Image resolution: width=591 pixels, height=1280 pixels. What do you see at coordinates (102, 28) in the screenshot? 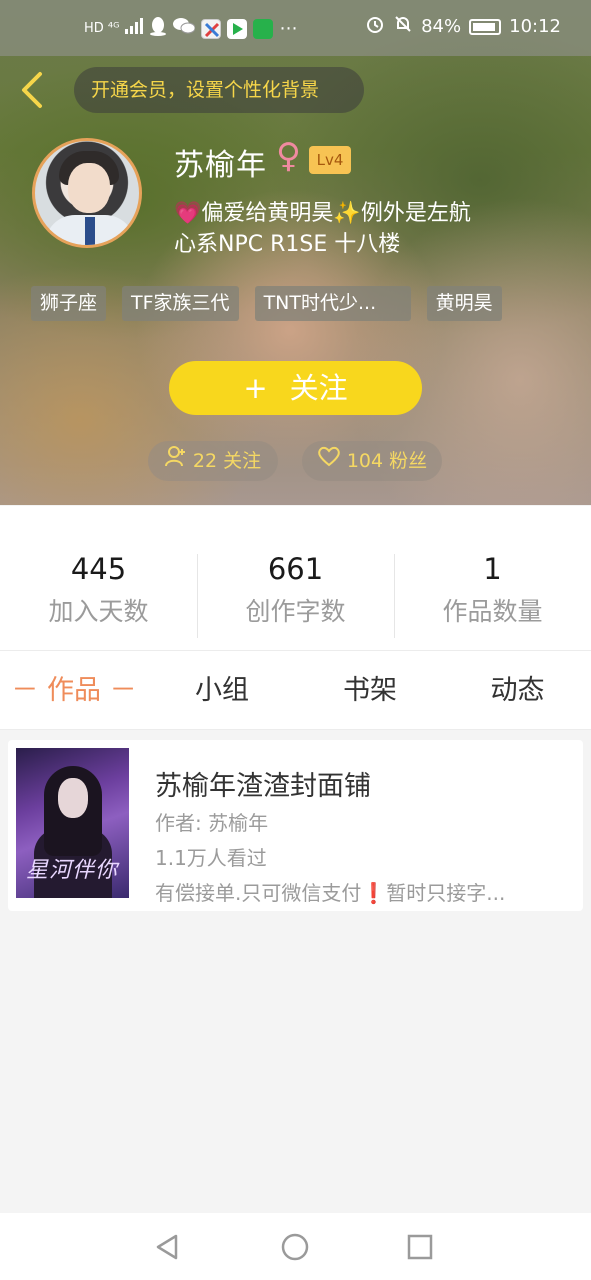
I see `network-indicator: HD ⁴ᴳ` at bounding box center [102, 28].